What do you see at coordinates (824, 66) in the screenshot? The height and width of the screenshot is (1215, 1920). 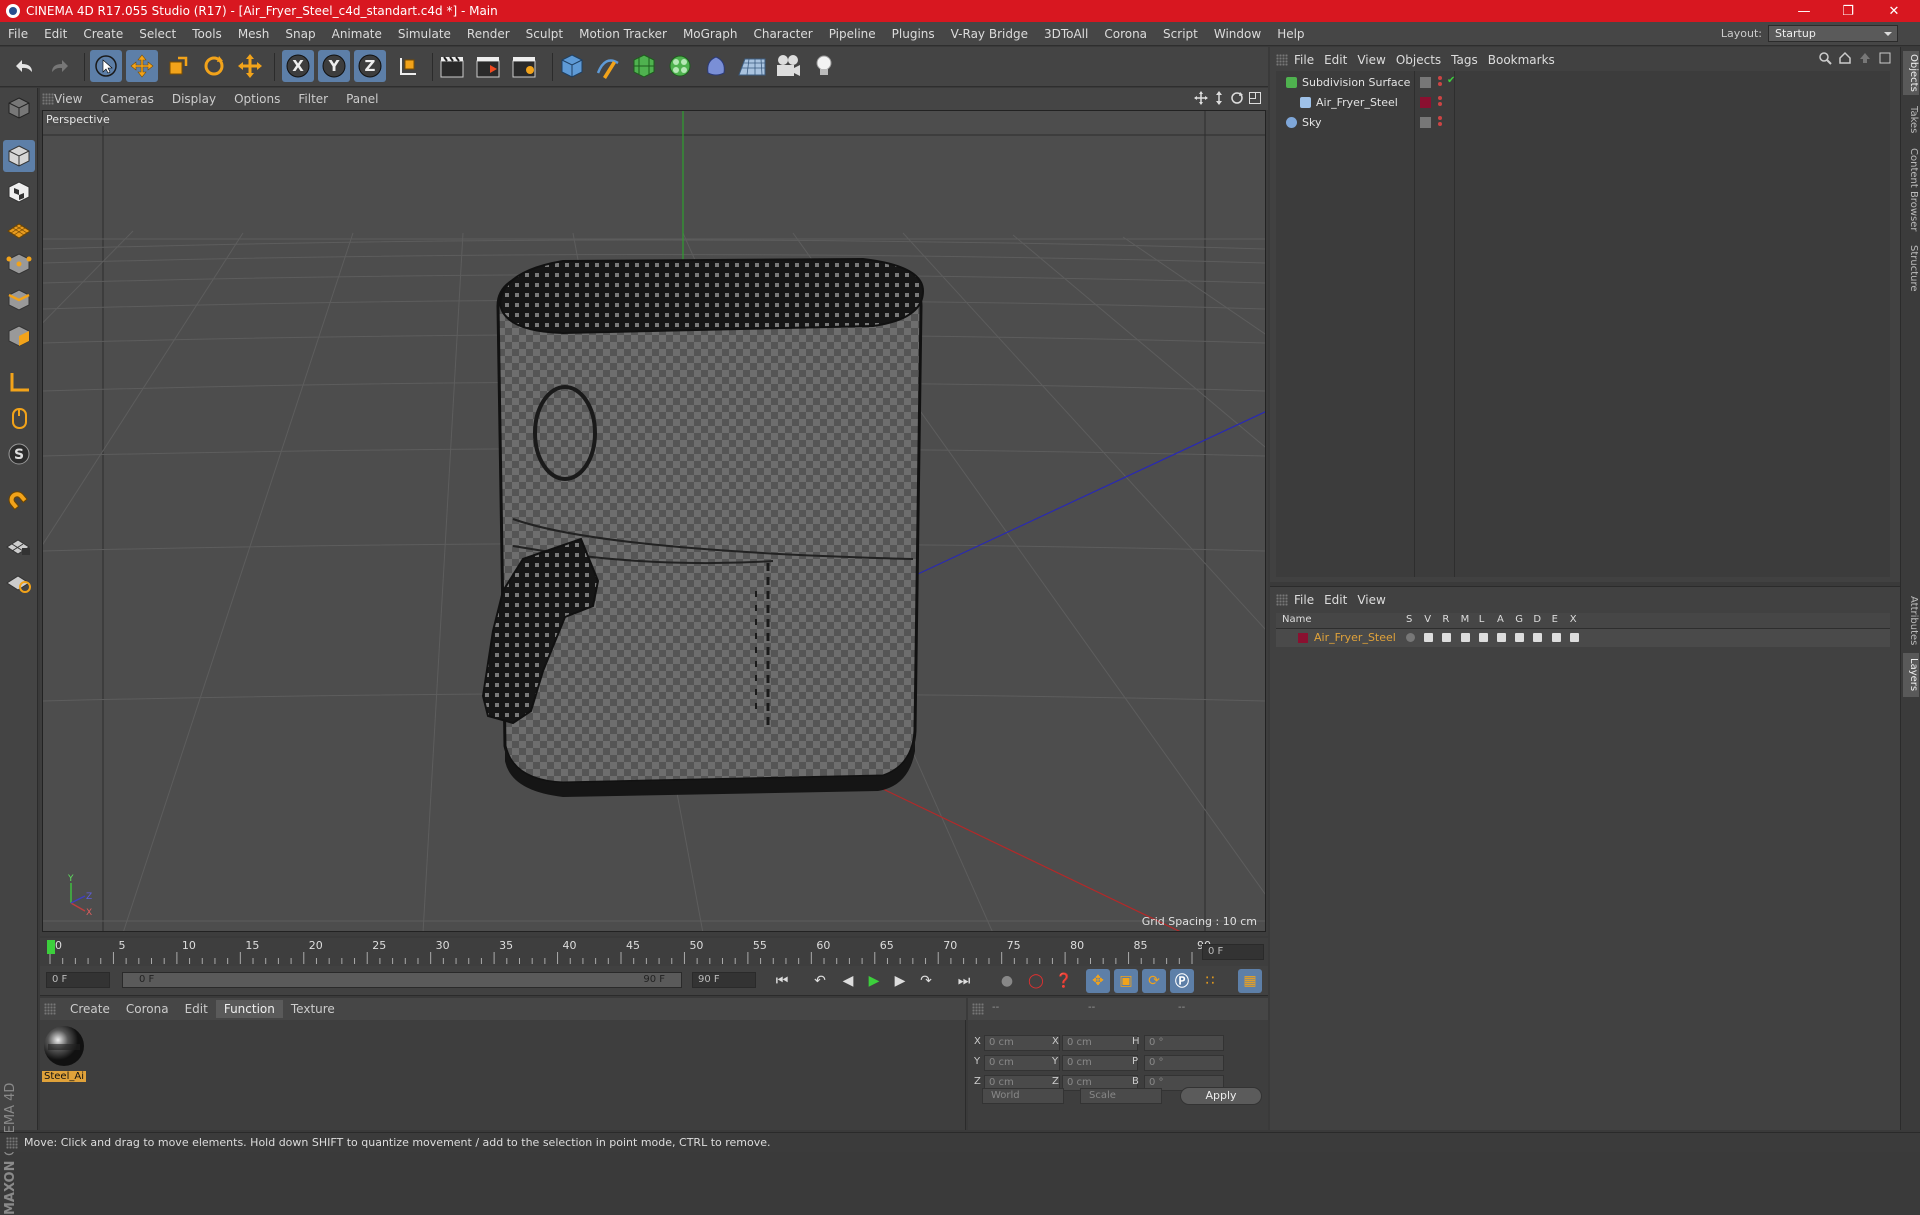 I see `light-button` at bounding box center [824, 66].